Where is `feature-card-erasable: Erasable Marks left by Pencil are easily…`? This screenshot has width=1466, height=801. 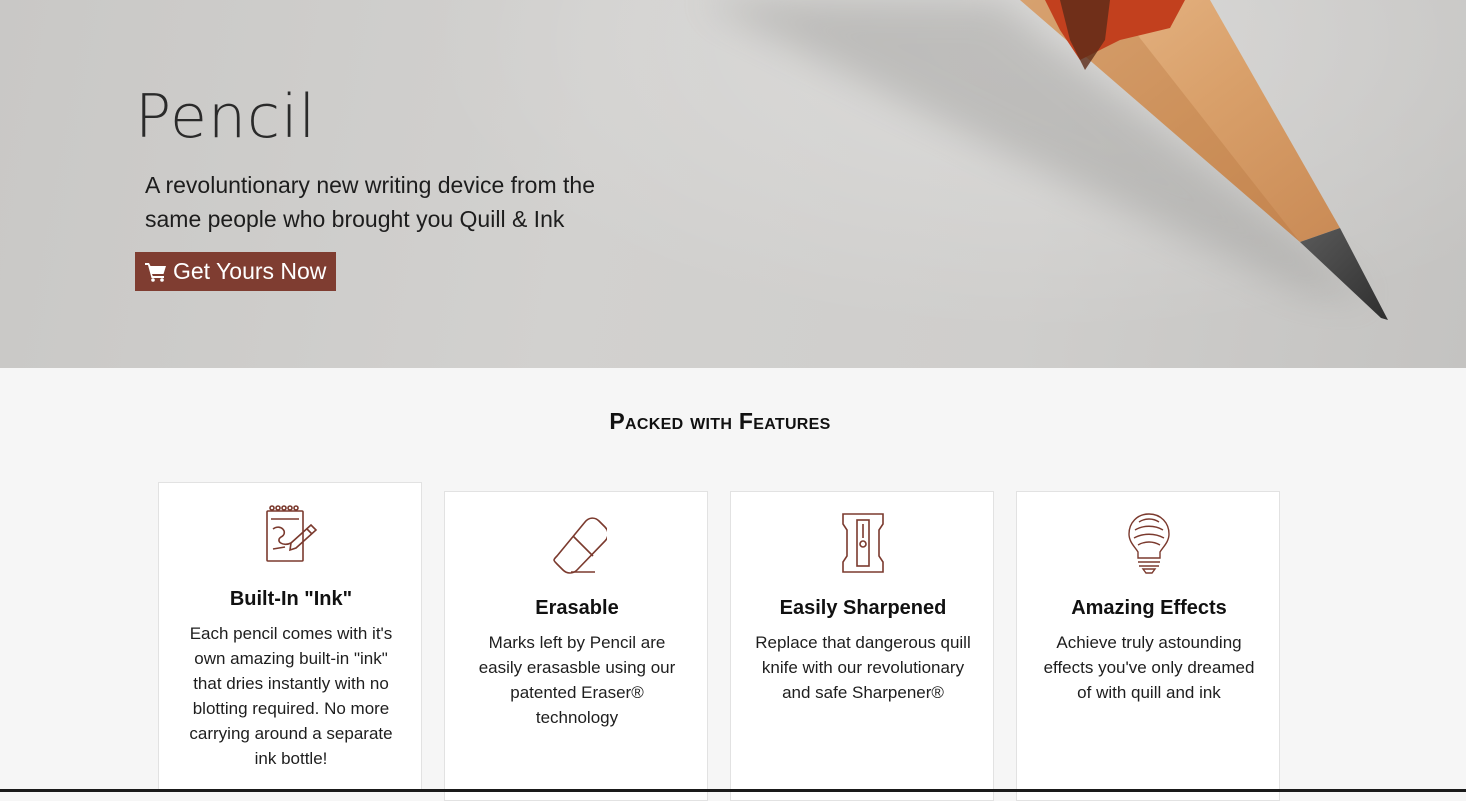 feature-card-erasable: Erasable Marks left by Pencil are easily… is located at coordinates (576, 646).